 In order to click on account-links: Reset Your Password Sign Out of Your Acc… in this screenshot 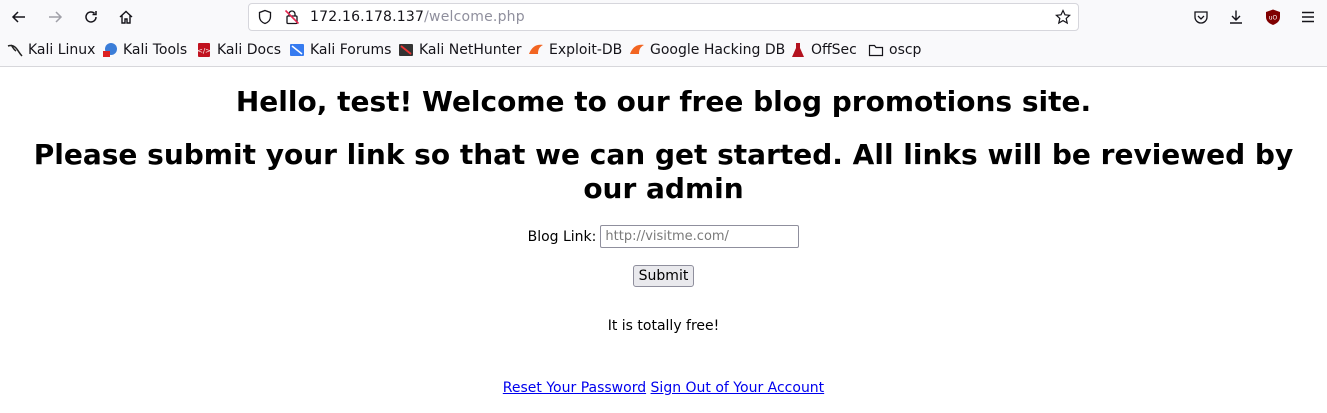, I will do `click(663, 388)`.